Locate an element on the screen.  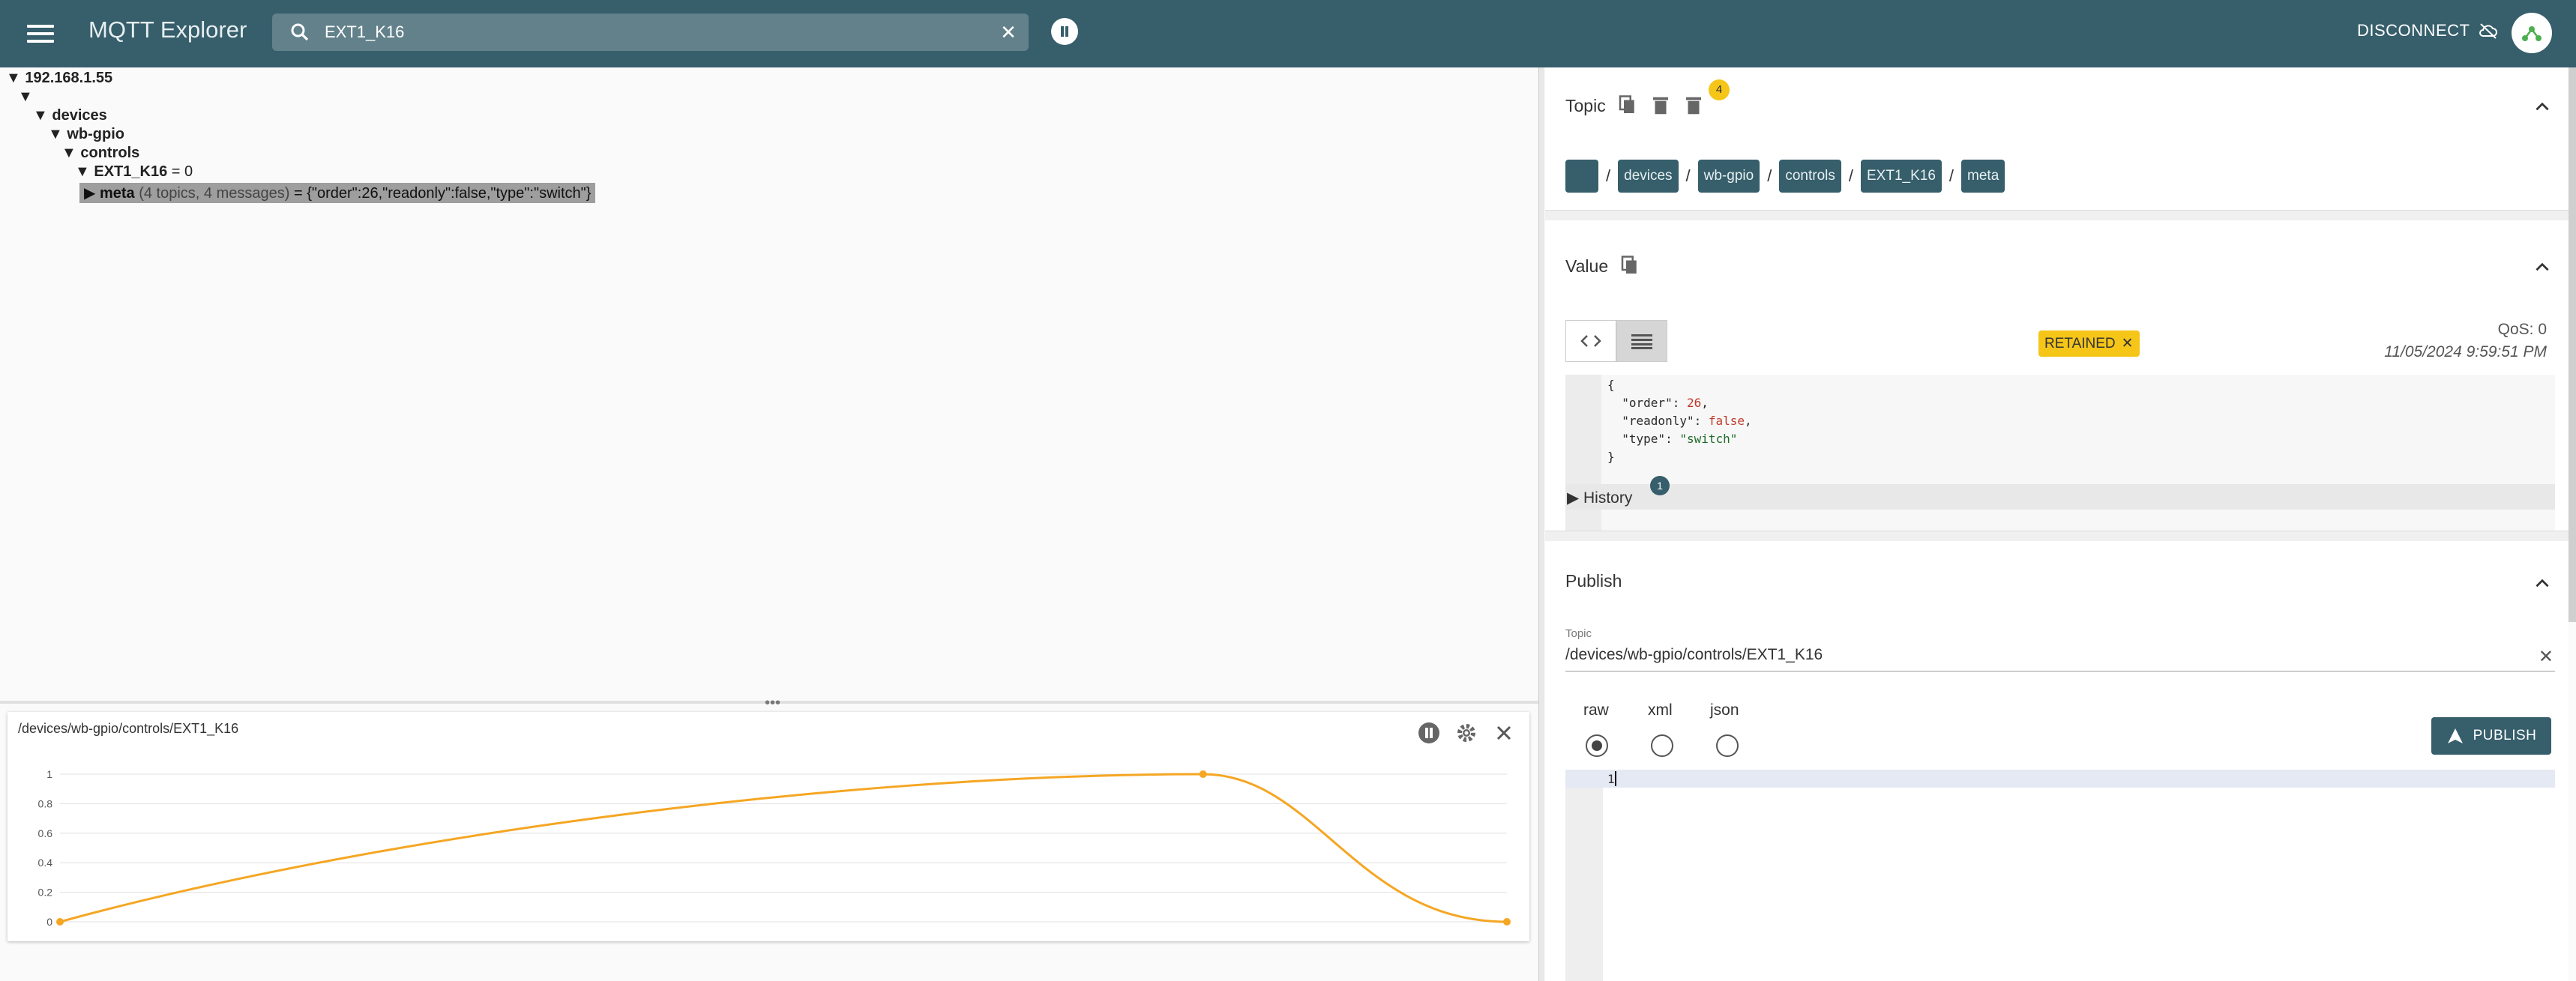
tree-node-wbgpio: ▼ wb-gpio is located at coordinates (86, 134).